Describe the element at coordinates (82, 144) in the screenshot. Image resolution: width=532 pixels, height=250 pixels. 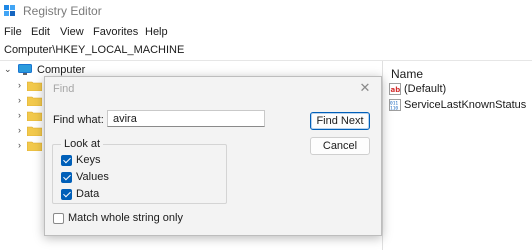
I see `look-at-label: Look at` at that location.